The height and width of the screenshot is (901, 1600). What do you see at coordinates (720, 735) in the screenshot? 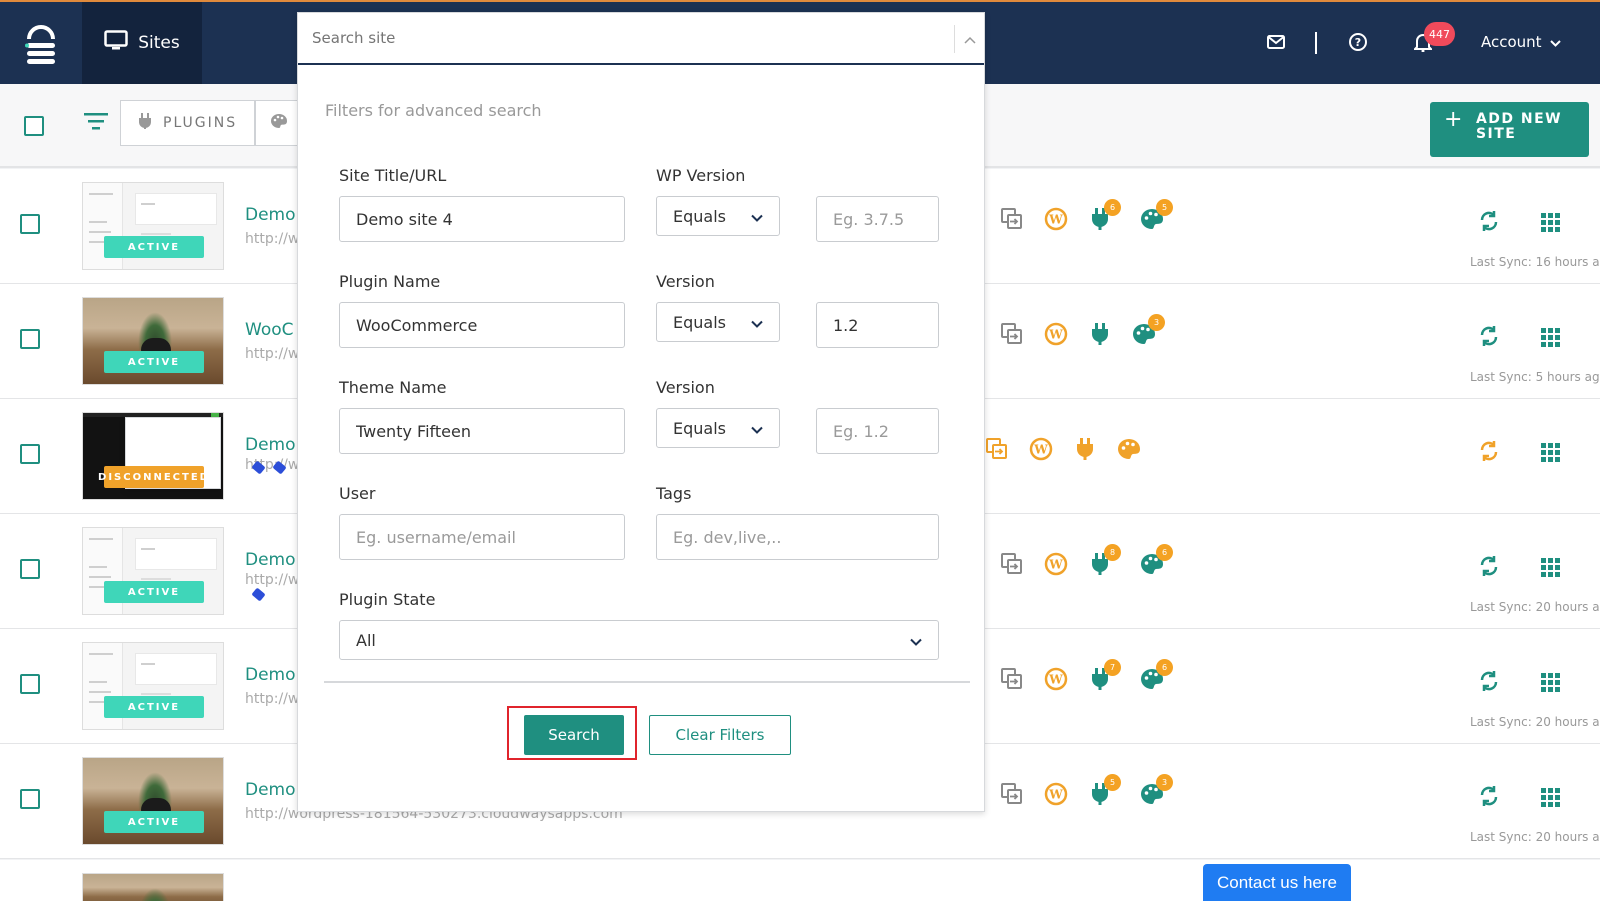
I see `clear-filters-button: Clear Filters` at bounding box center [720, 735].